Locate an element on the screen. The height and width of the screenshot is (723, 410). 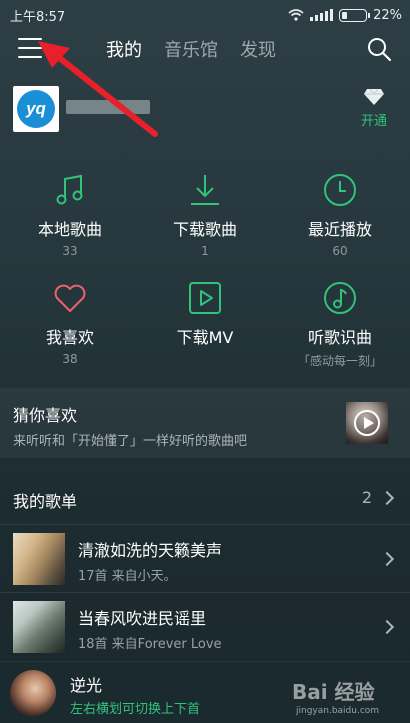
avatar: yq is located at coordinates (36, 109).